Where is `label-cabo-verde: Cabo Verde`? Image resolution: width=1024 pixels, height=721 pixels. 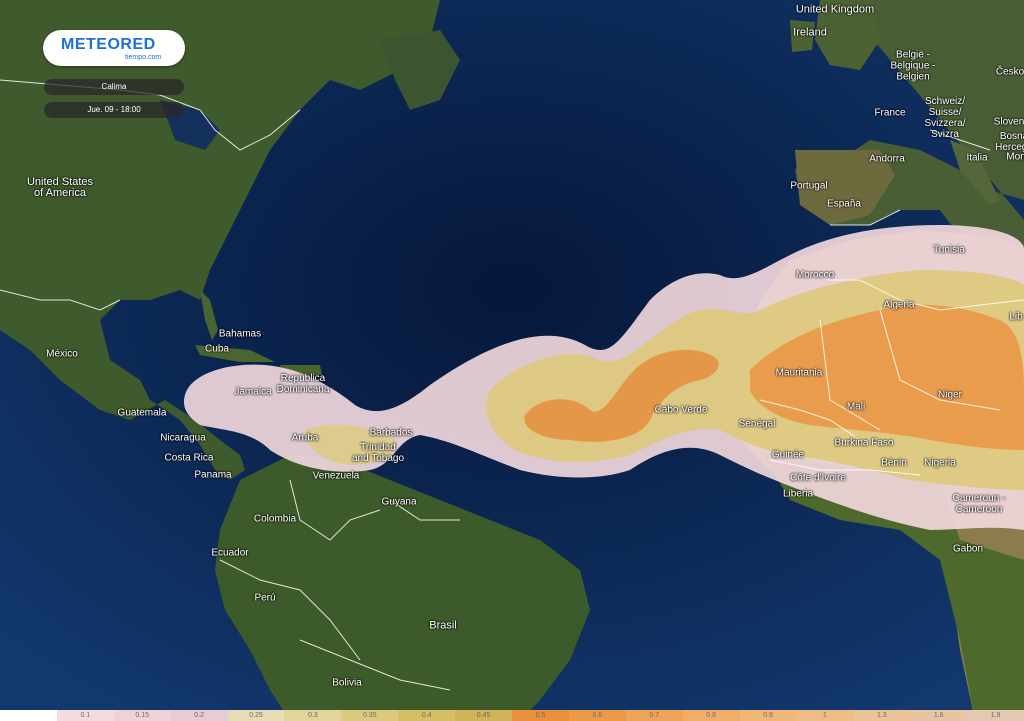
label-cabo-verde: Cabo Verde is located at coordinates (681, 410).